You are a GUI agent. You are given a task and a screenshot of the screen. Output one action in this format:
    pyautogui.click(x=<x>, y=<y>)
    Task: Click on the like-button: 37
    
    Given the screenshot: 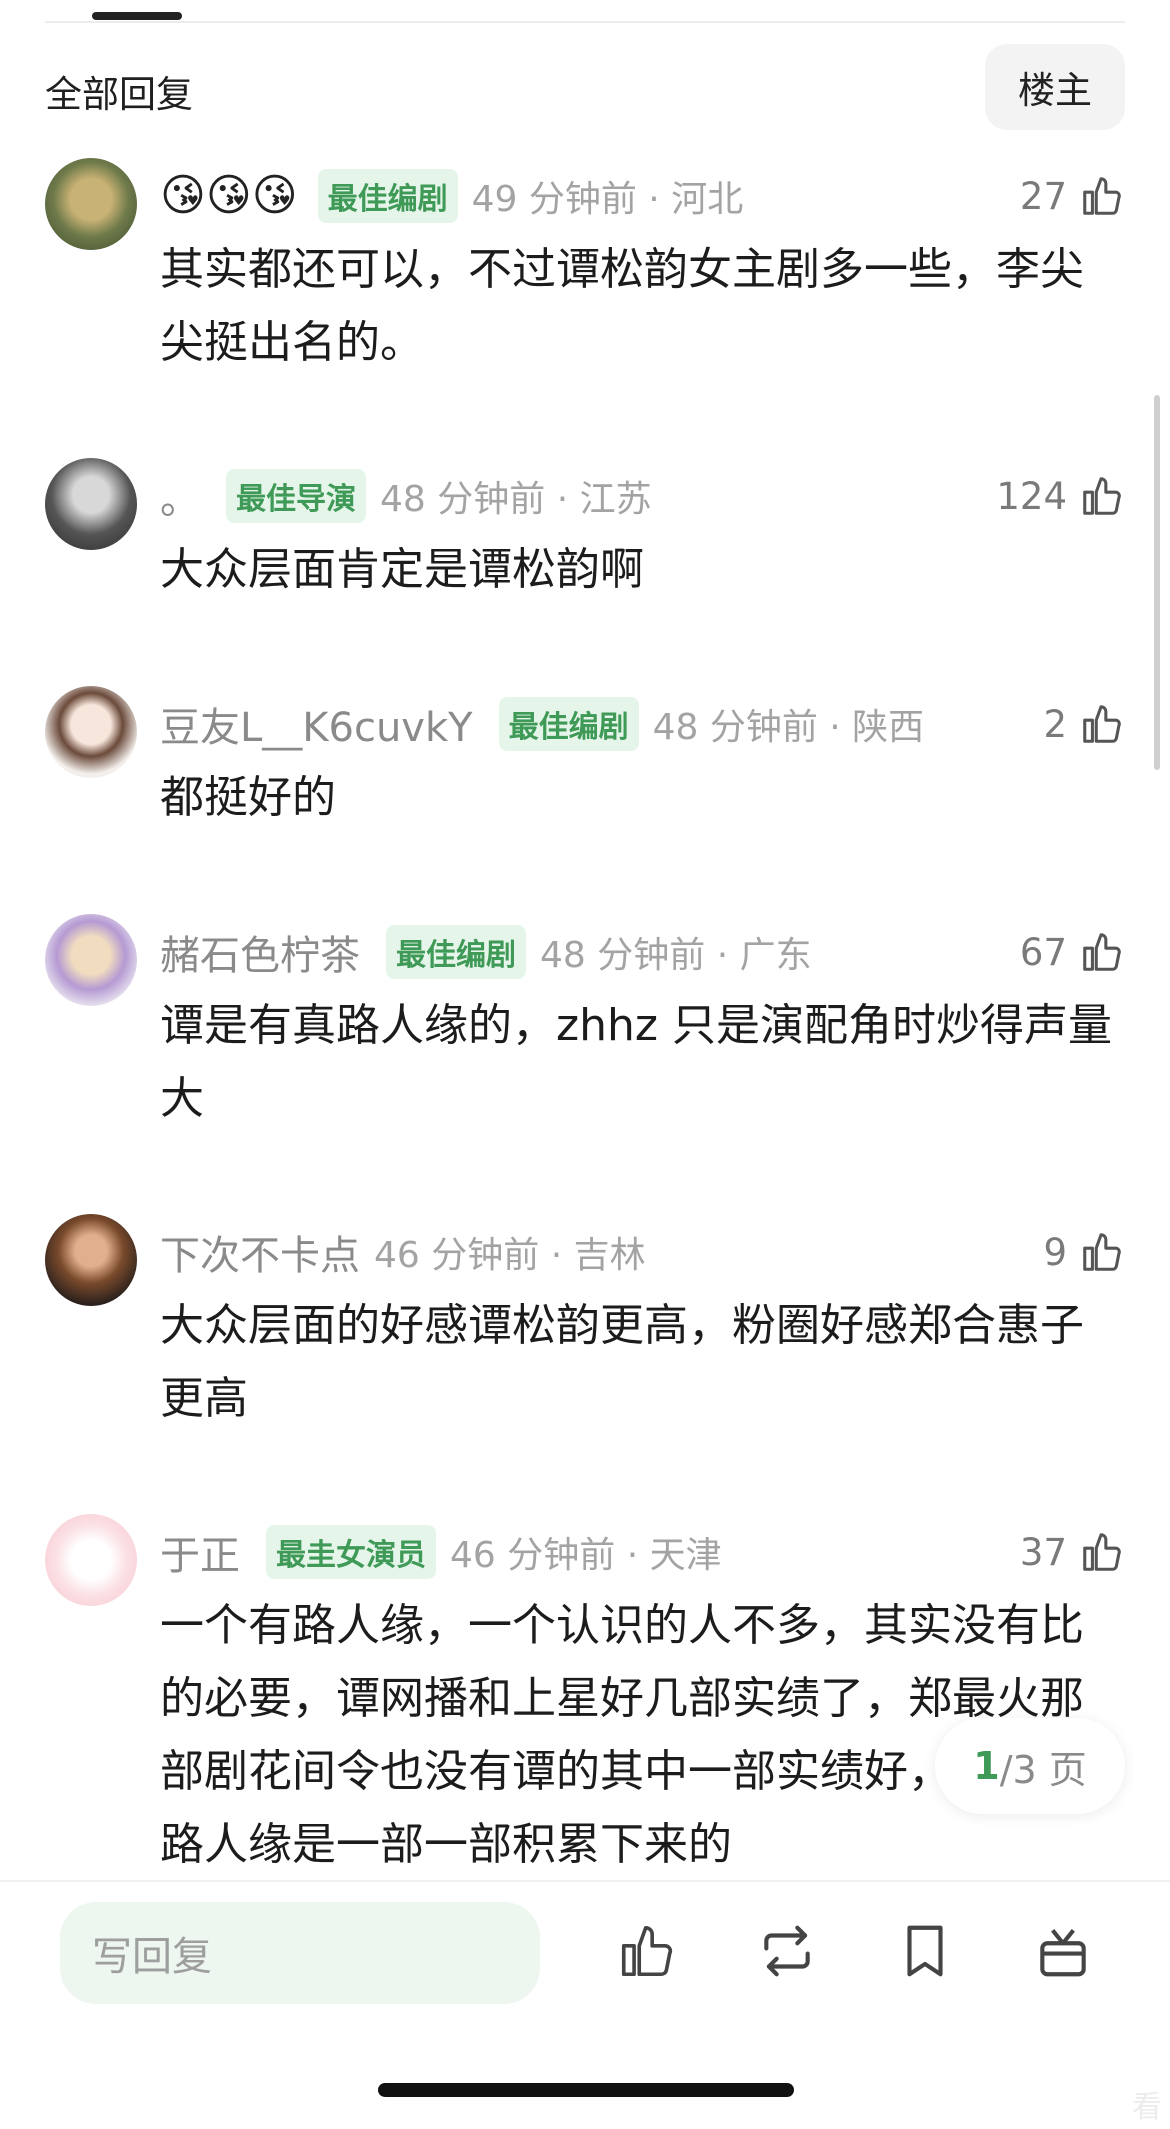 What is the action you would take?
    pyautogui.click(x=1072, y=1552)
    